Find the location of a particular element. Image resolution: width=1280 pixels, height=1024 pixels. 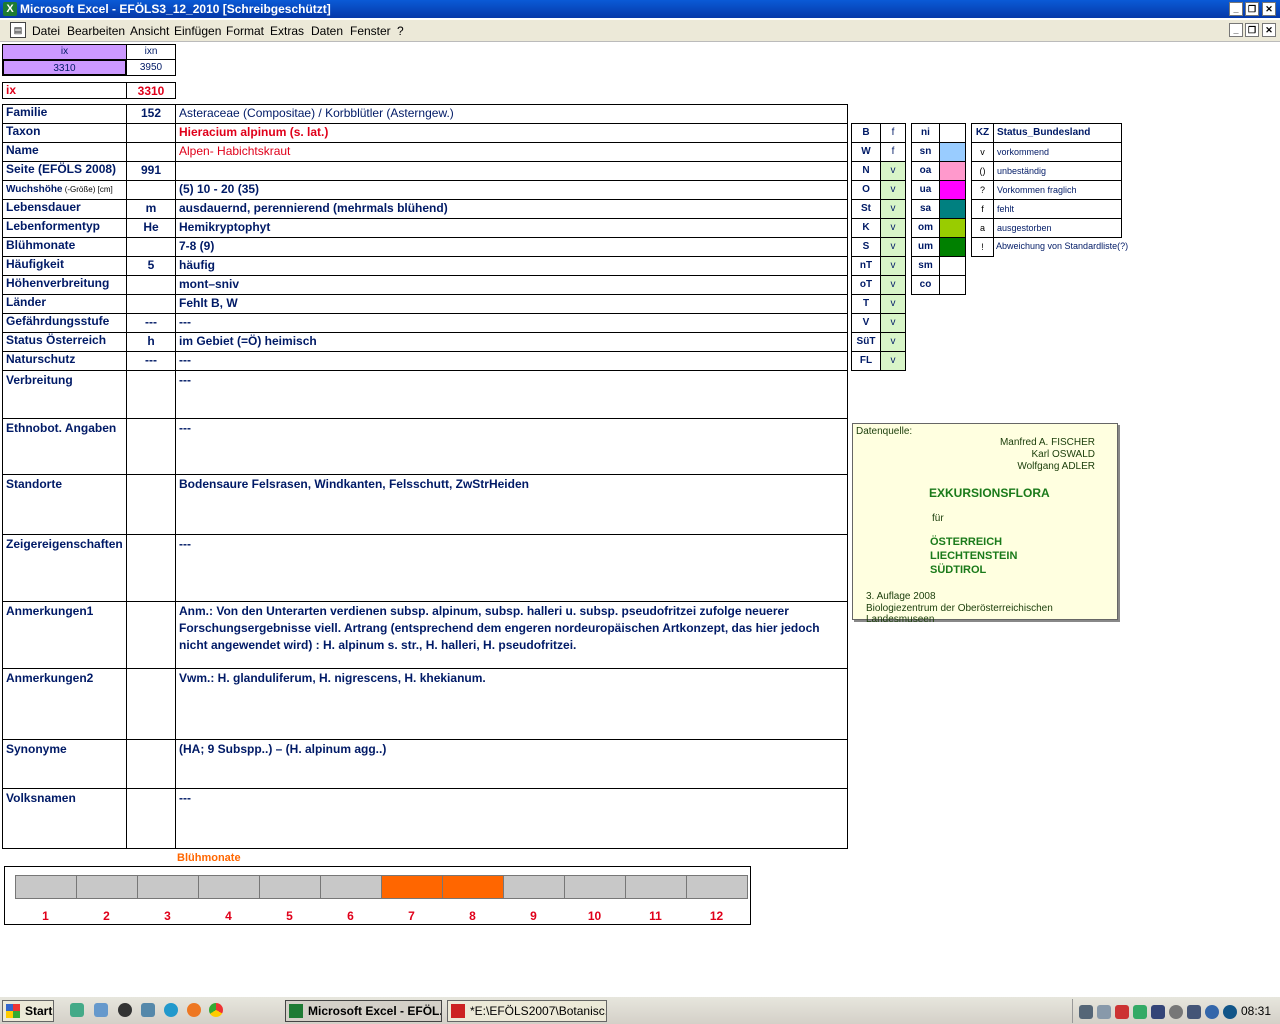

menu-fenster: Fenster is located at coordinates (370, 31).